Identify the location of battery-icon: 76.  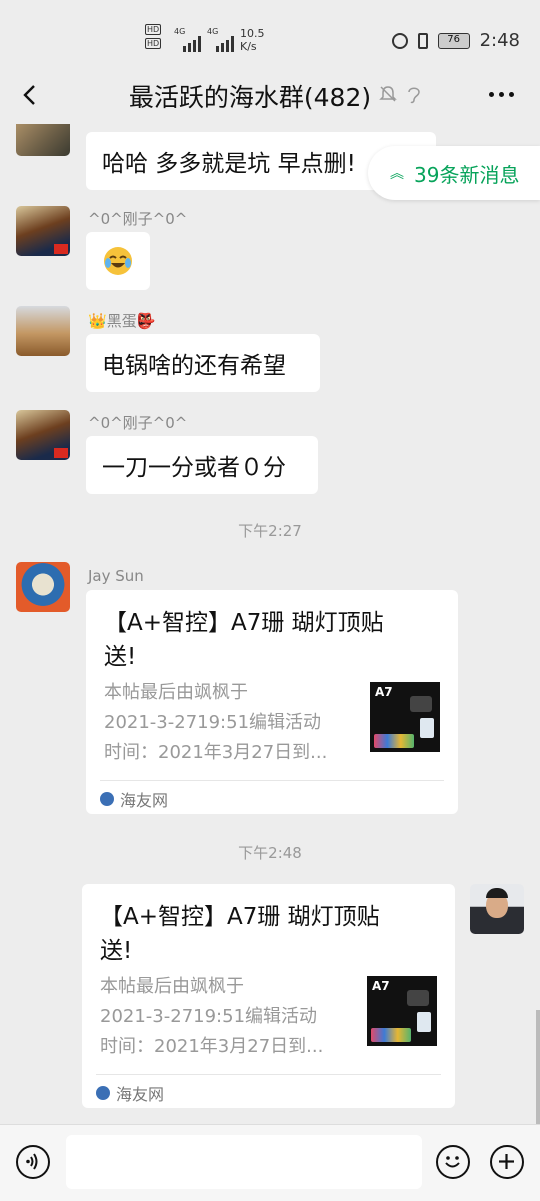
(453, 40).